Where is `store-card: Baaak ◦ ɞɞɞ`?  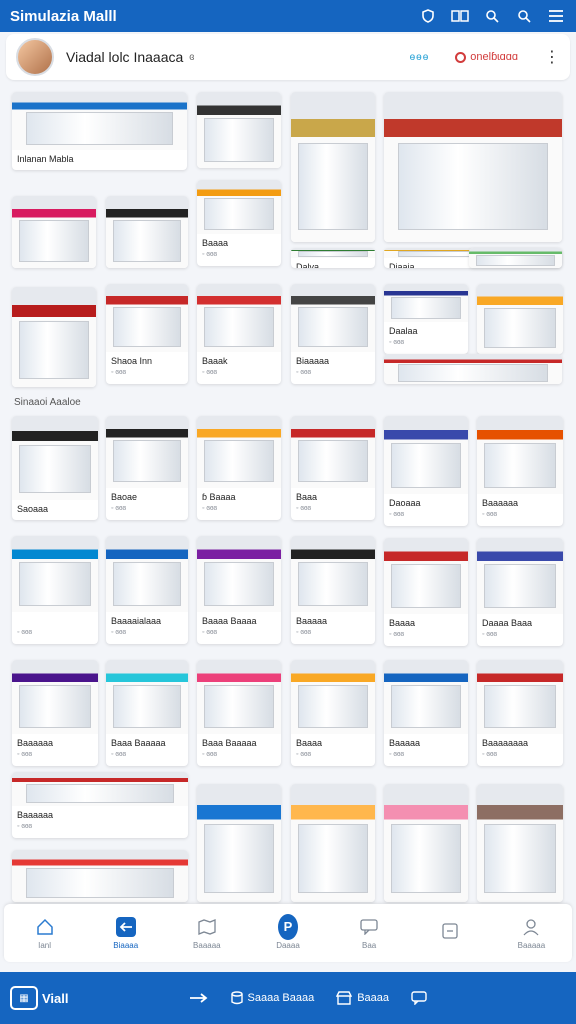 store-card: Baaak ◦ ɞɞɞ is located at coordinates (239, 334).